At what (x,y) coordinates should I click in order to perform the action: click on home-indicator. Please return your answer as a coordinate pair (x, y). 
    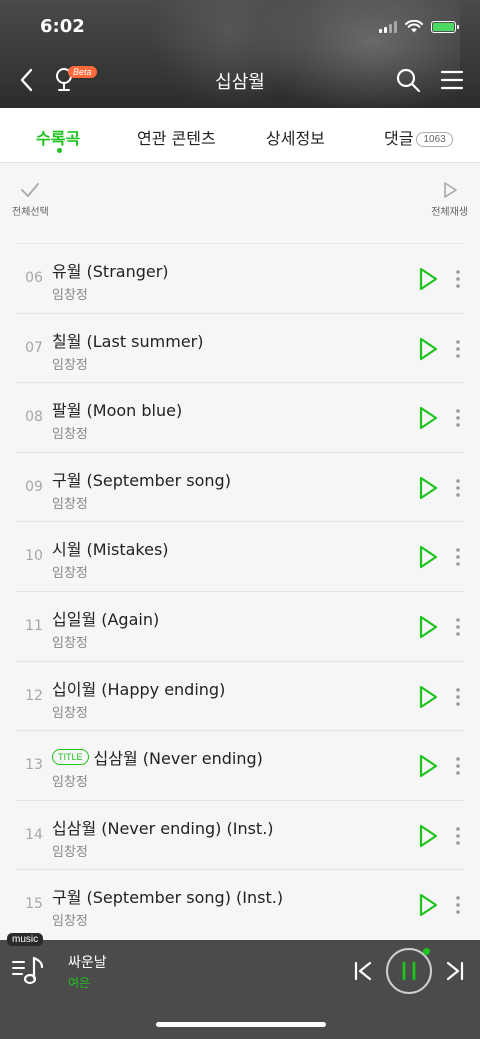
    Looking at the image, I should click on (241, 1024).